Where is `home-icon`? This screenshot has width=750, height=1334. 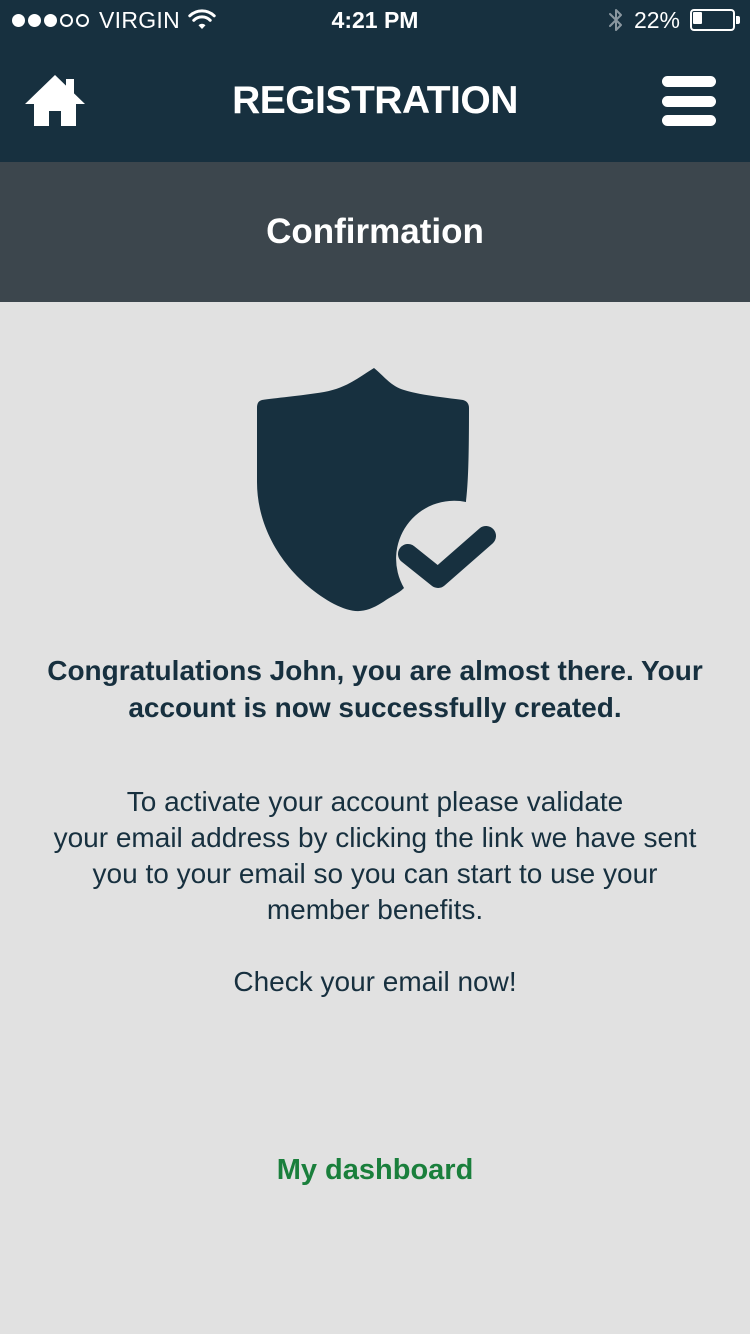 home-icon is located at coordinates (55, 100).